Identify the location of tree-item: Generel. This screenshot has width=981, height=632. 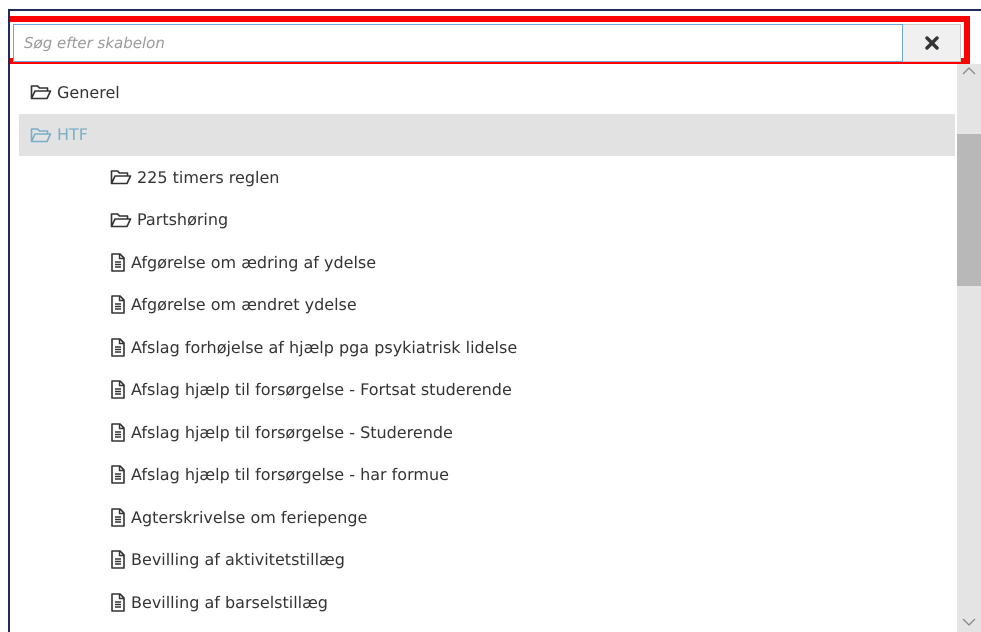
(487, 92).